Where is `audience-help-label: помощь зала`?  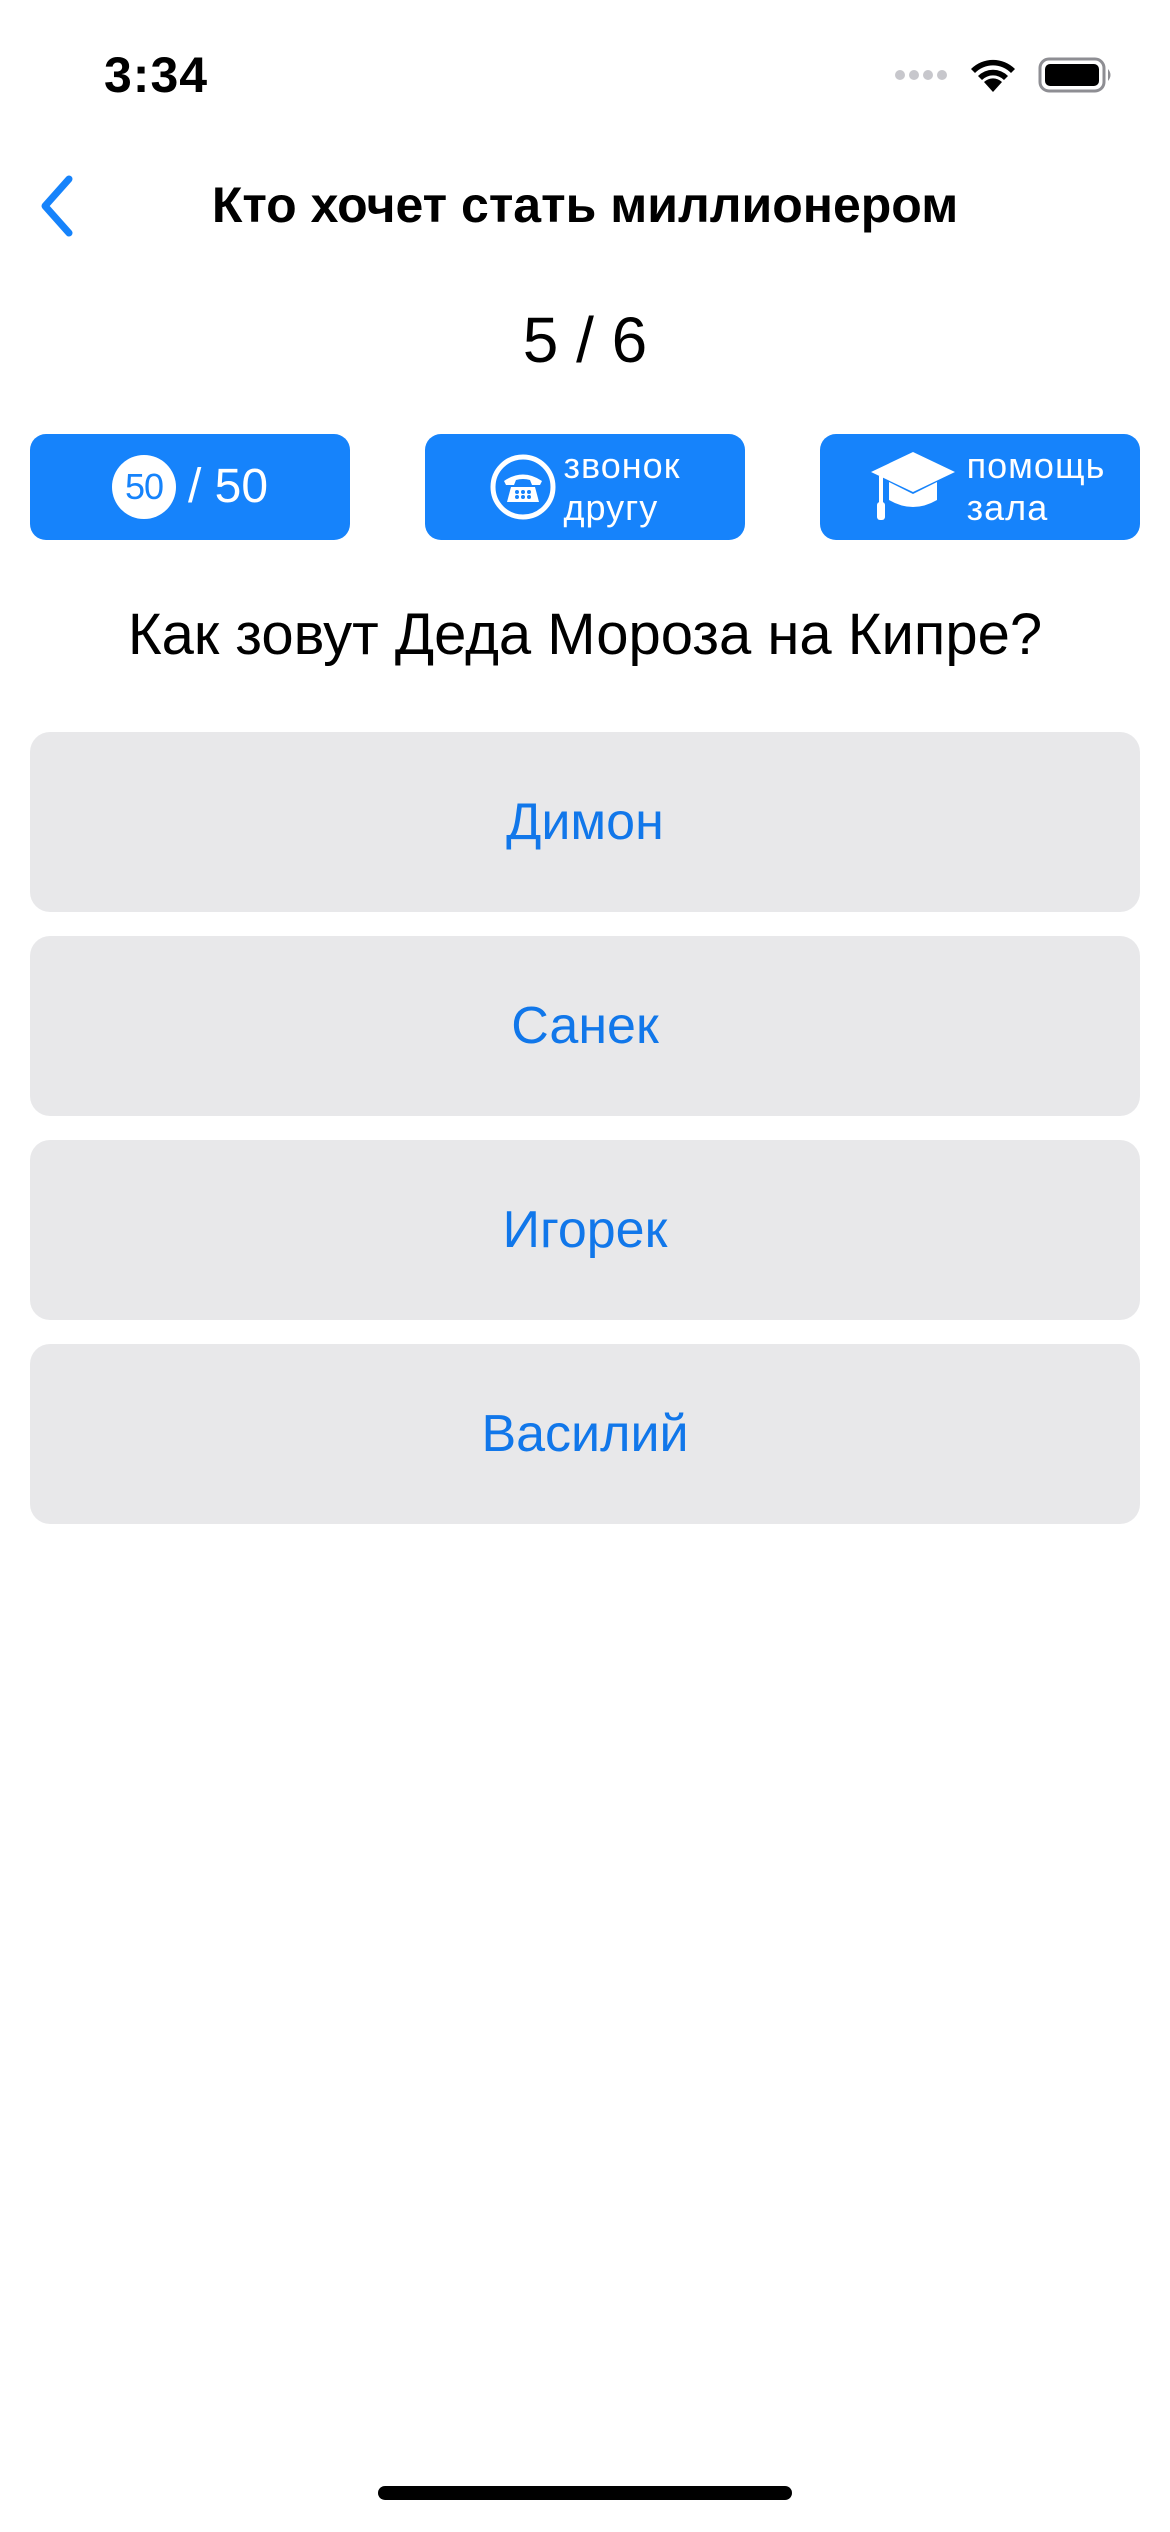 audience-help-label: помощь зала is located at coordinates (1036, 486).